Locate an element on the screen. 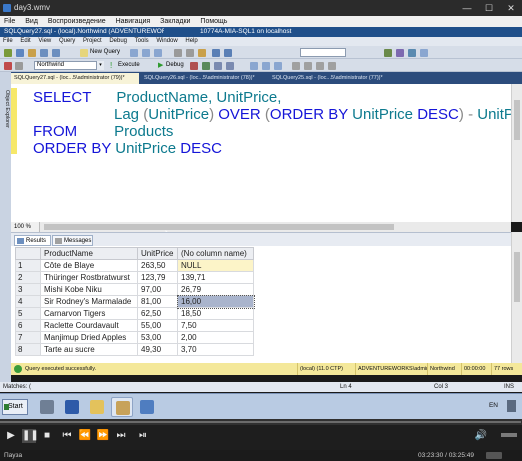  editor-vertical-scrollbar is located at coordinates (516, 153).